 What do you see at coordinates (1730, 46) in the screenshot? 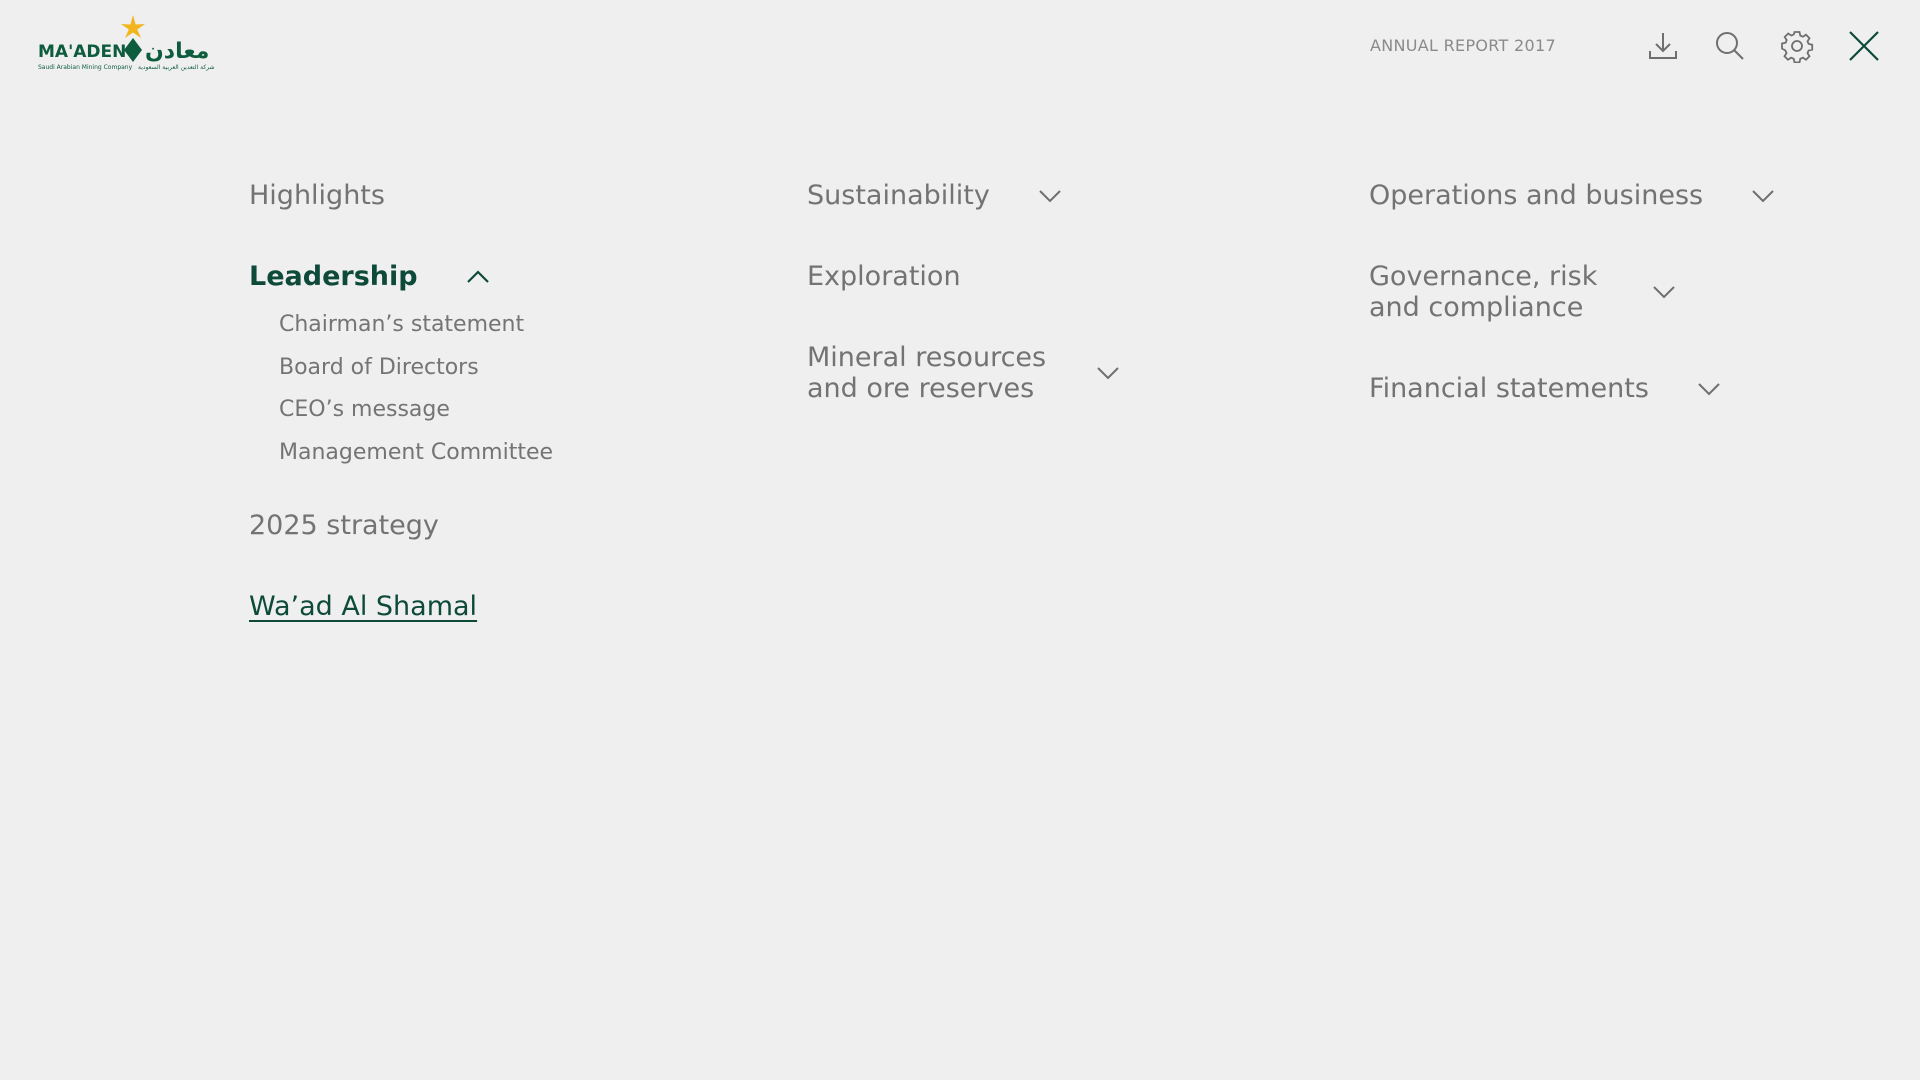
I see `search-icon` at bounding box center [1730, 46].